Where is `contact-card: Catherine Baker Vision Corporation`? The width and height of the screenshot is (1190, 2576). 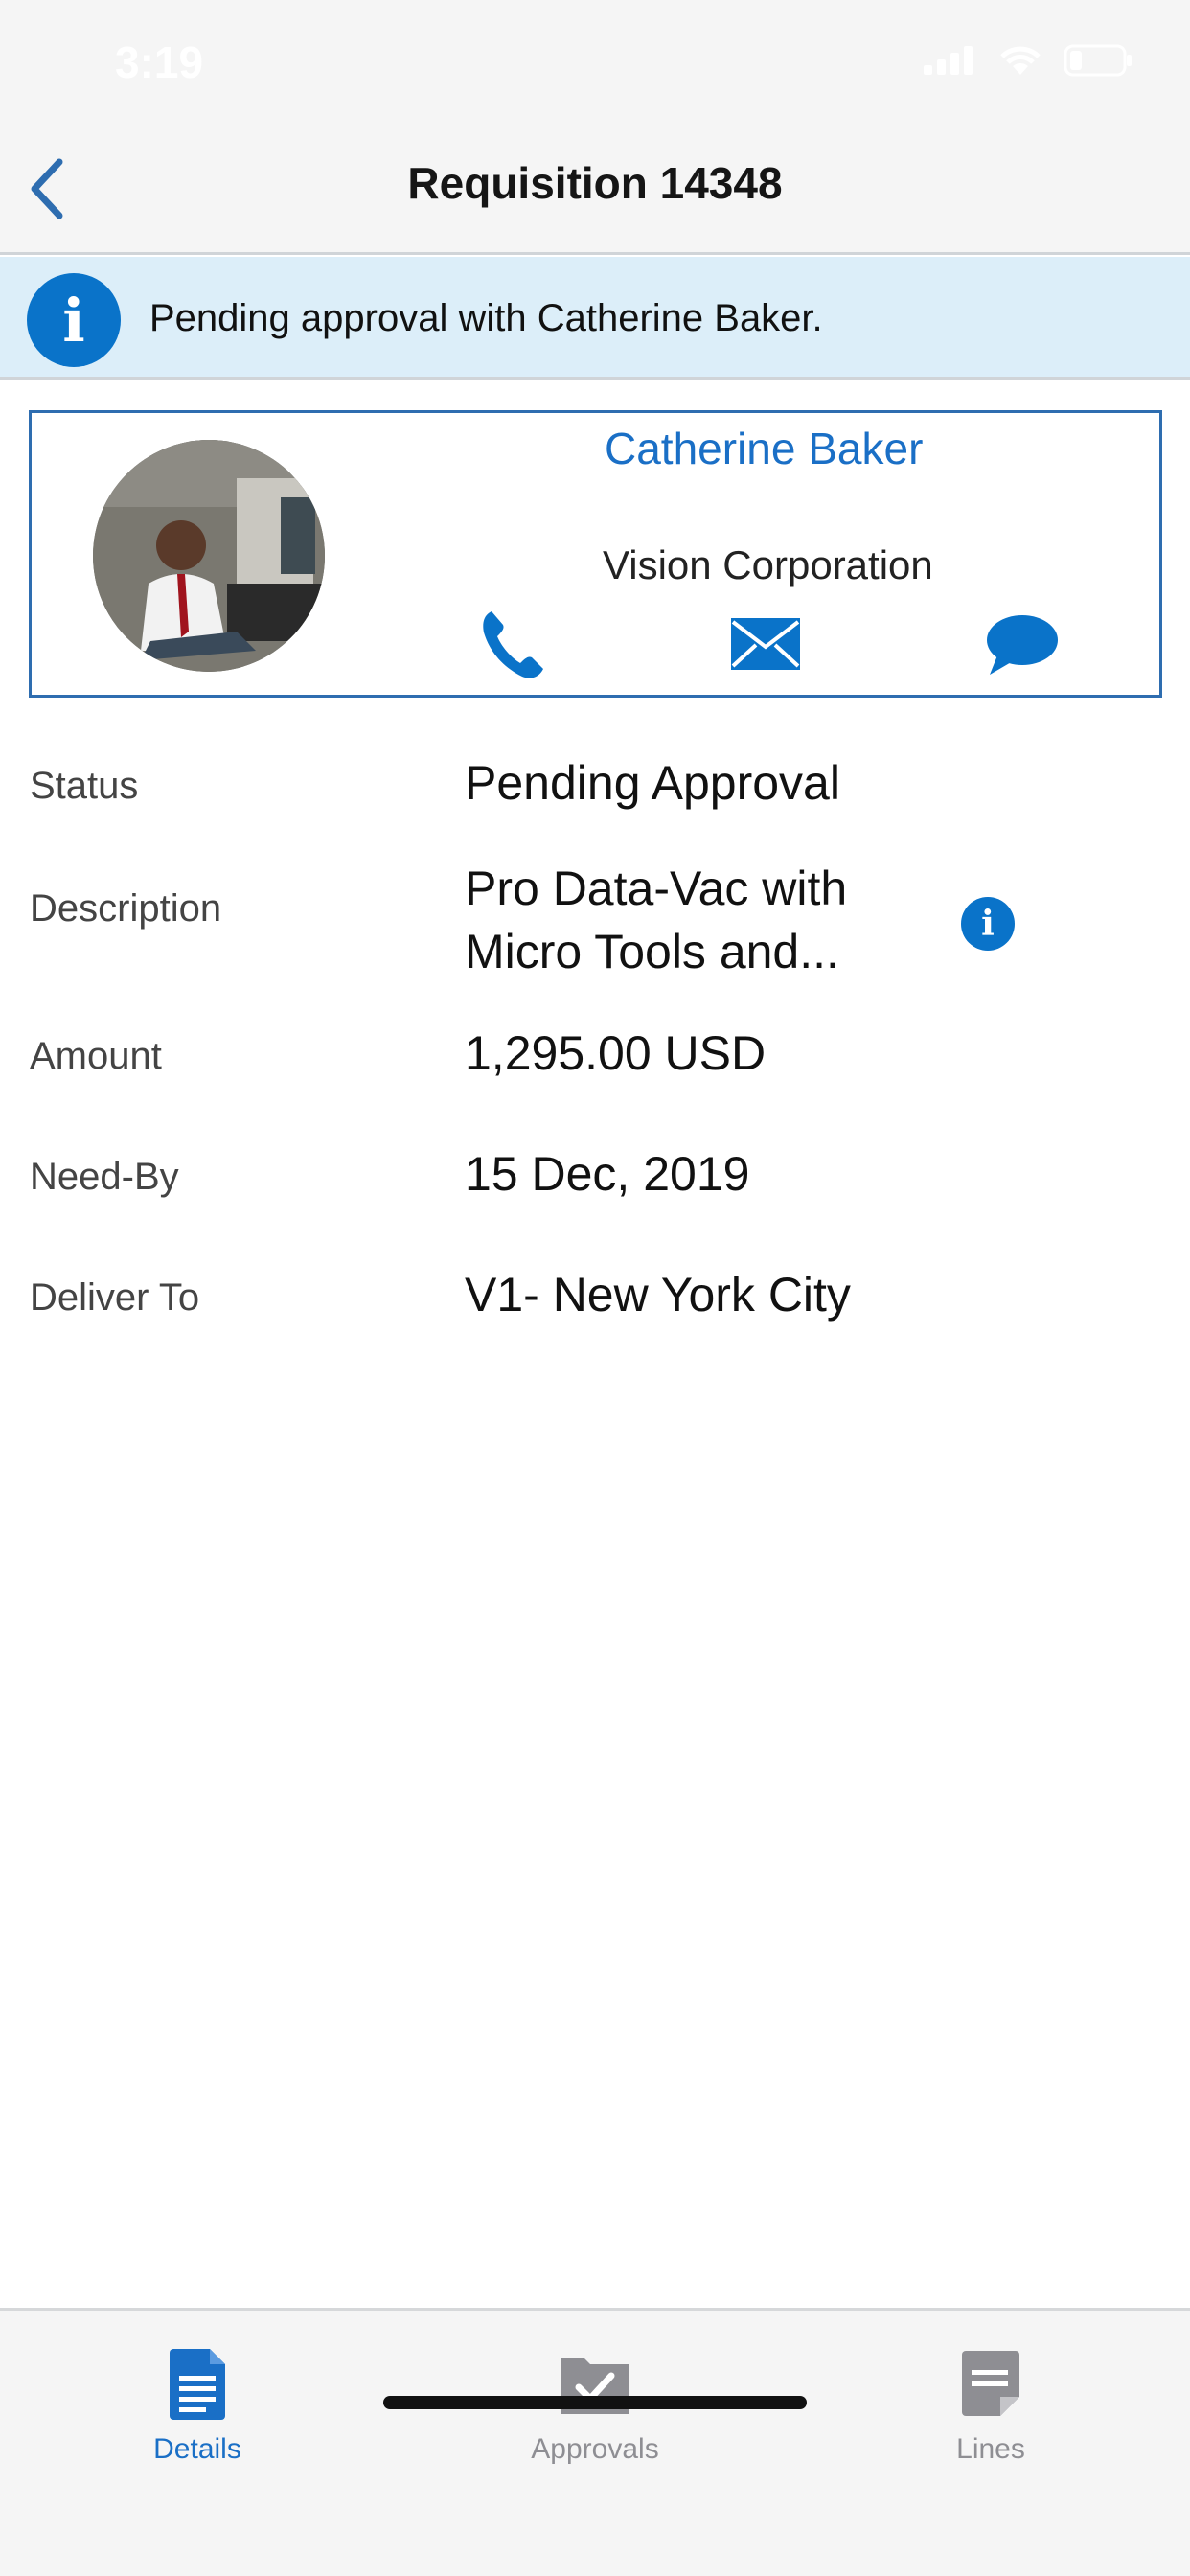 contact-card: Catherine Baker Vision Corporation is located at coordinates (595, 554).